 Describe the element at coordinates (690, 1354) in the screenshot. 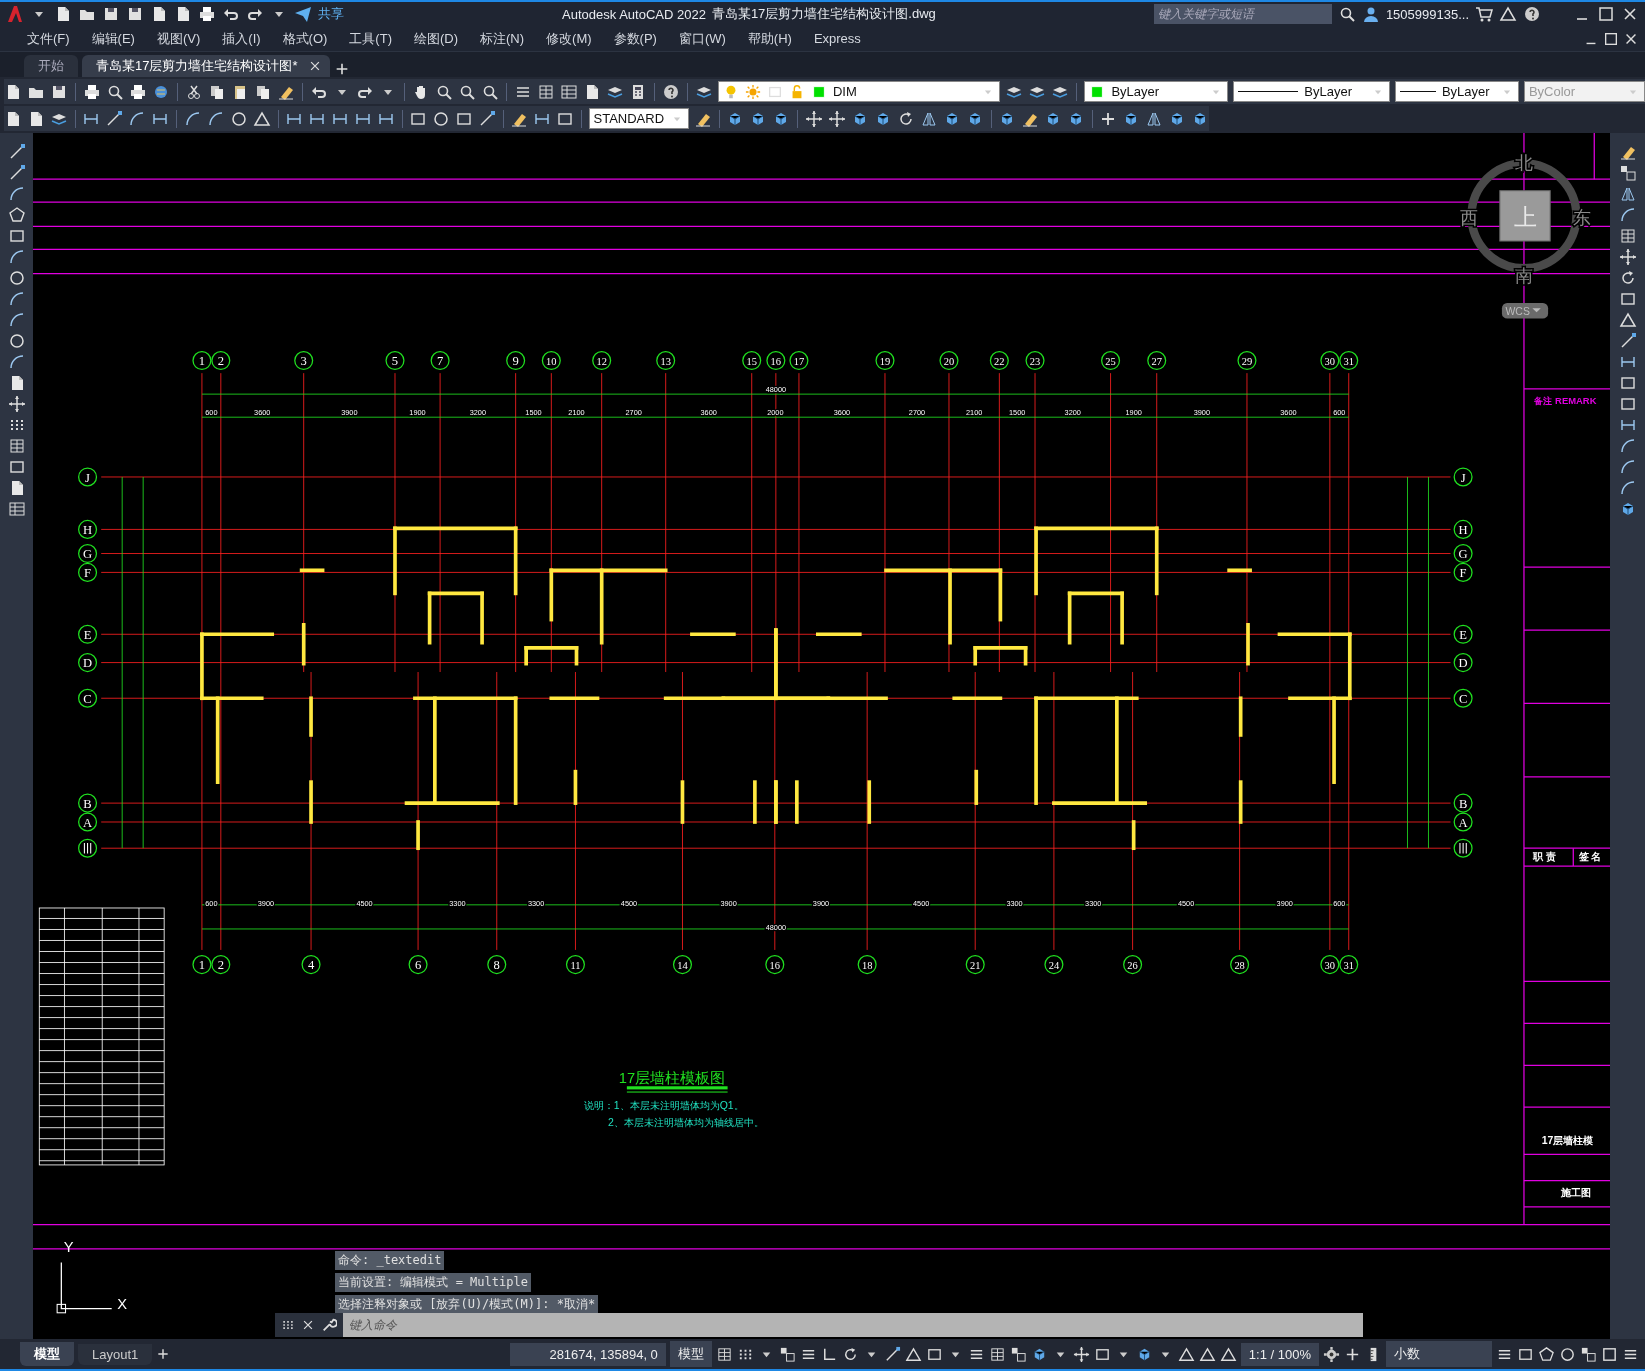

I see `model-space-button: 模型` at that location.